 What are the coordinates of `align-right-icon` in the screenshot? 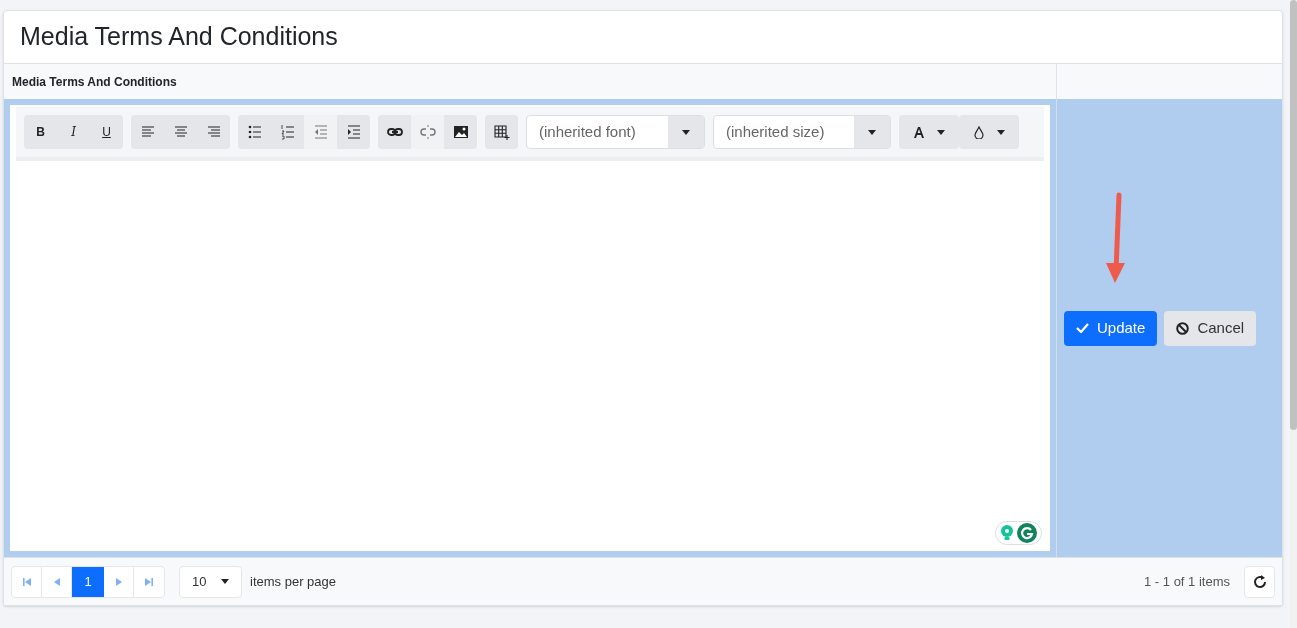 It's located at (213, 132).